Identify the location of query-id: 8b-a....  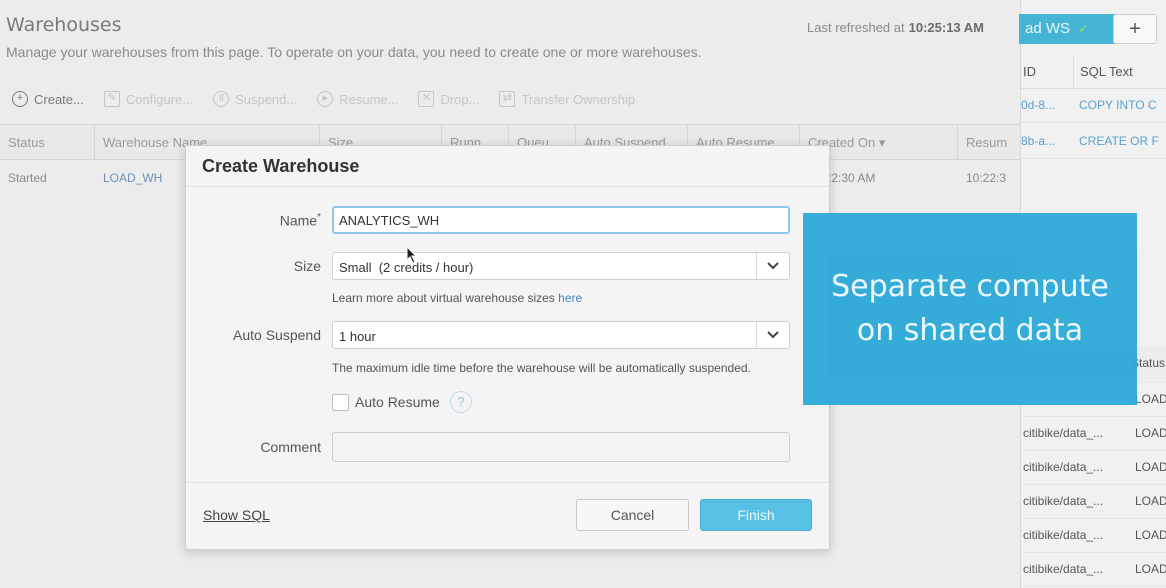
(1047, 141).